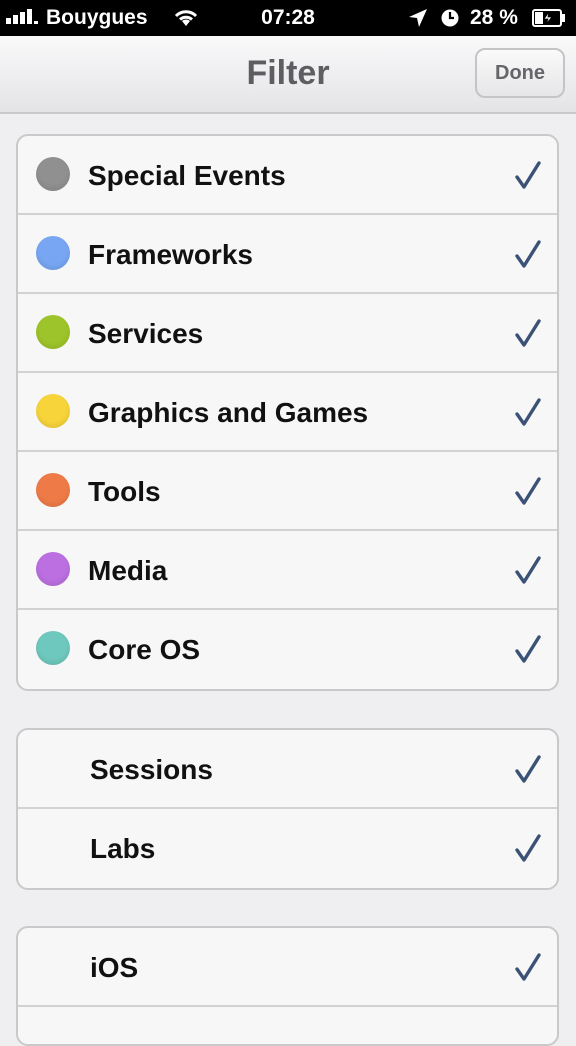 This screenshot has height=1046, width=576. Describe the element at coordinates (144, 649) in the screenshot. I see `filter-label: Core OS` at that location.